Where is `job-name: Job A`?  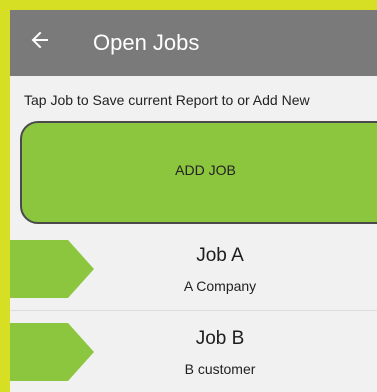 job-name: Job A is located at coordinates (220, 255).